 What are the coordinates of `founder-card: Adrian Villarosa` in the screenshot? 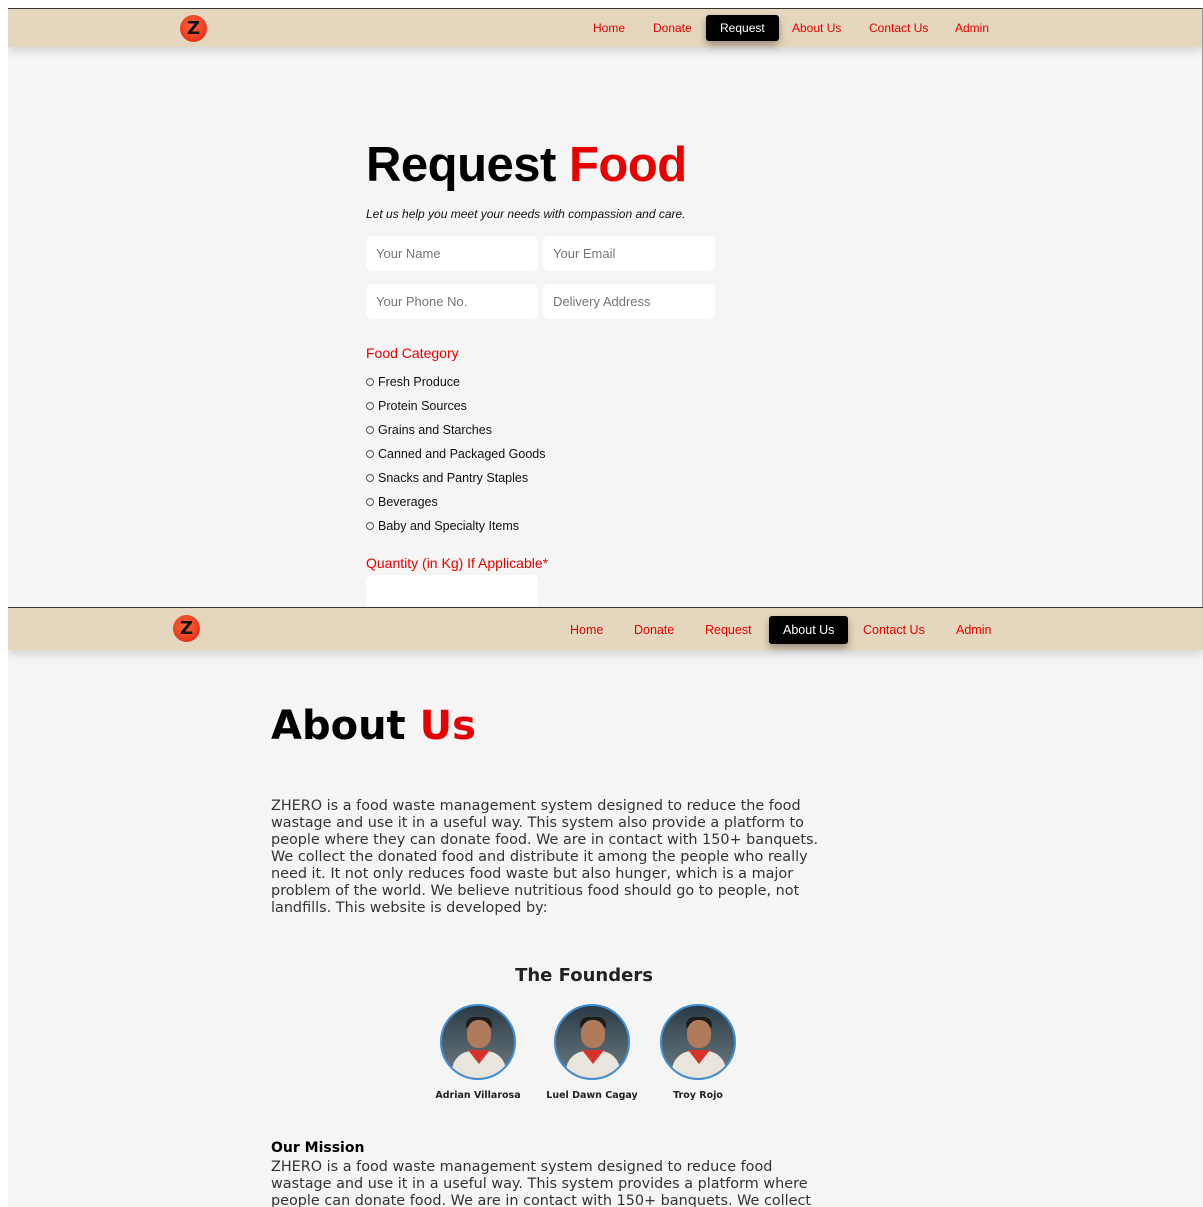 It's located at (478, 1052).